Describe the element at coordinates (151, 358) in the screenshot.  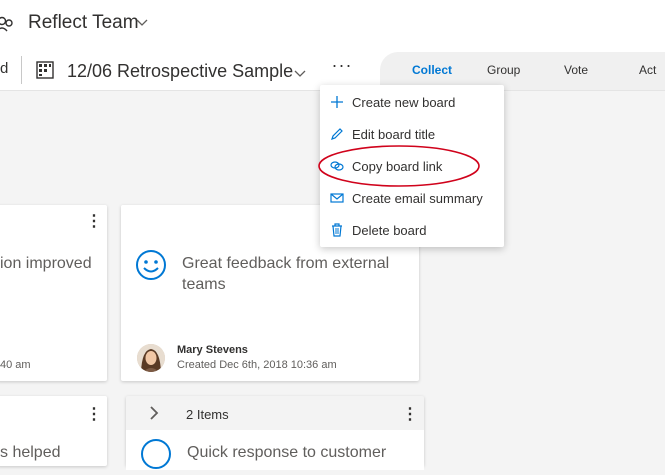
I see `avatar` at that location.